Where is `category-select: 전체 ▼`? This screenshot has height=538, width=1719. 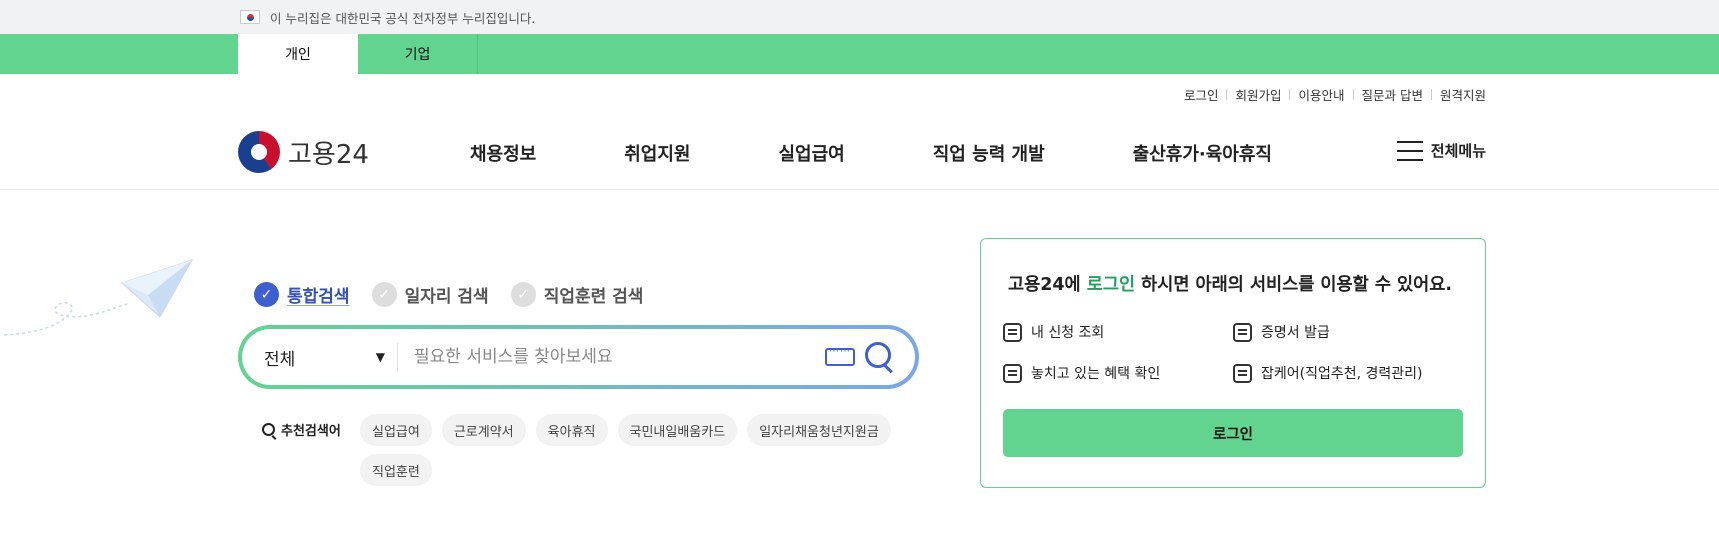
category-select: 전체 ▼ is located at coordinates (319, 357).